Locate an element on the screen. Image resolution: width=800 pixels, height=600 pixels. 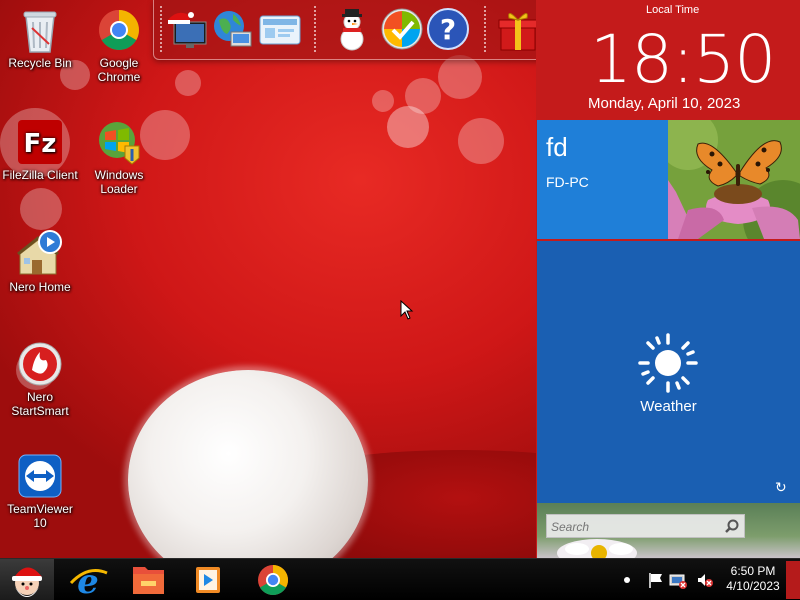
computer-name: FD-PC is located at coordinates (567, 182).